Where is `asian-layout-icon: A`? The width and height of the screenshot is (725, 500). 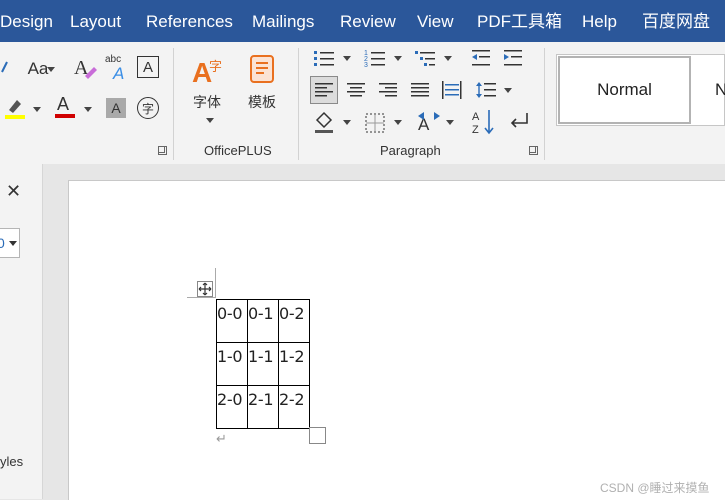
asian-layout-icon: A is located at coordinates (429, 122).